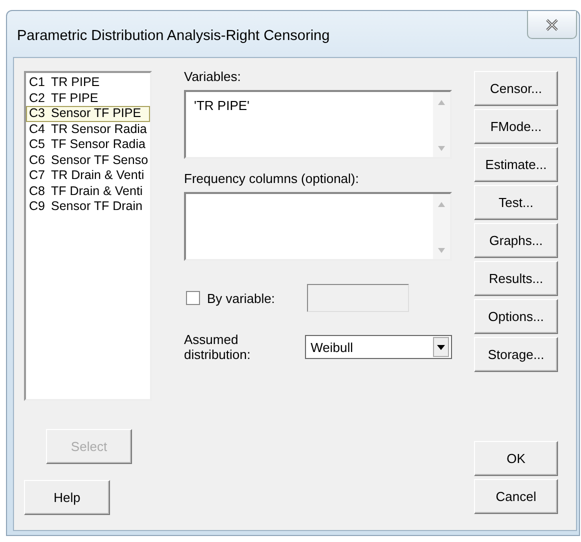  I want to click on column-list-item: C2 TF PIPE, so click(88, 98).